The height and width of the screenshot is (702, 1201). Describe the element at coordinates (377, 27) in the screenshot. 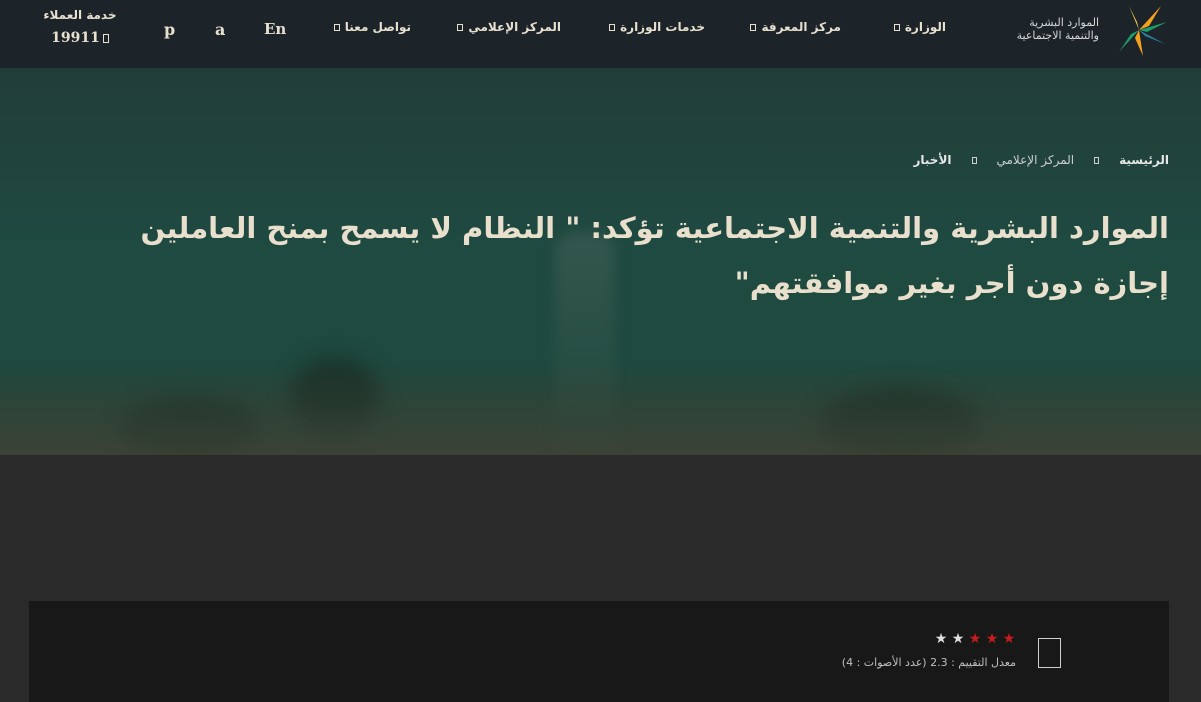

I see `nav-contact-us-label: تواصل معنا` at that location.